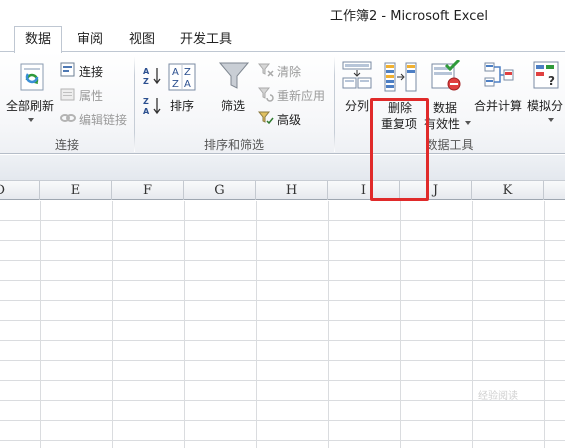  What do you see at coordinates (67, 69) in the screenshot?
I see `connections-icon` at bounding box center [67, 69].